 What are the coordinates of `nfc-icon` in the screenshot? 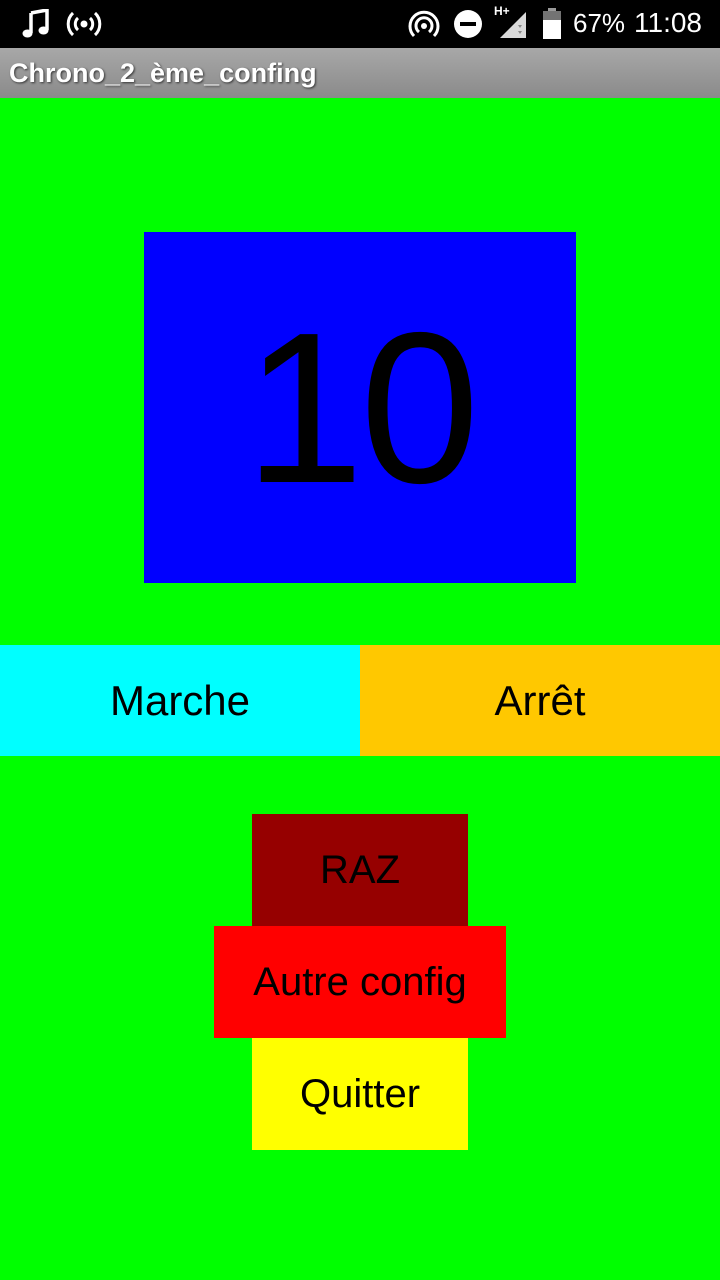 It's located at (424, 24).